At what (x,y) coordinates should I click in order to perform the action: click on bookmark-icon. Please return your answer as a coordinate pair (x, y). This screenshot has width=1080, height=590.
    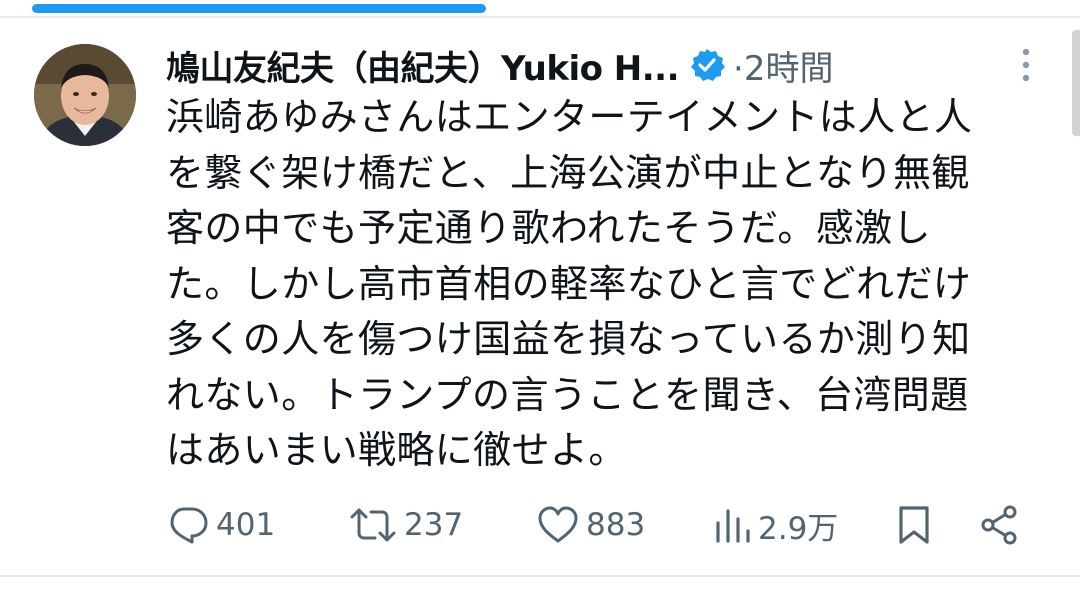
    Looking at the image, I should click on (914, 525).